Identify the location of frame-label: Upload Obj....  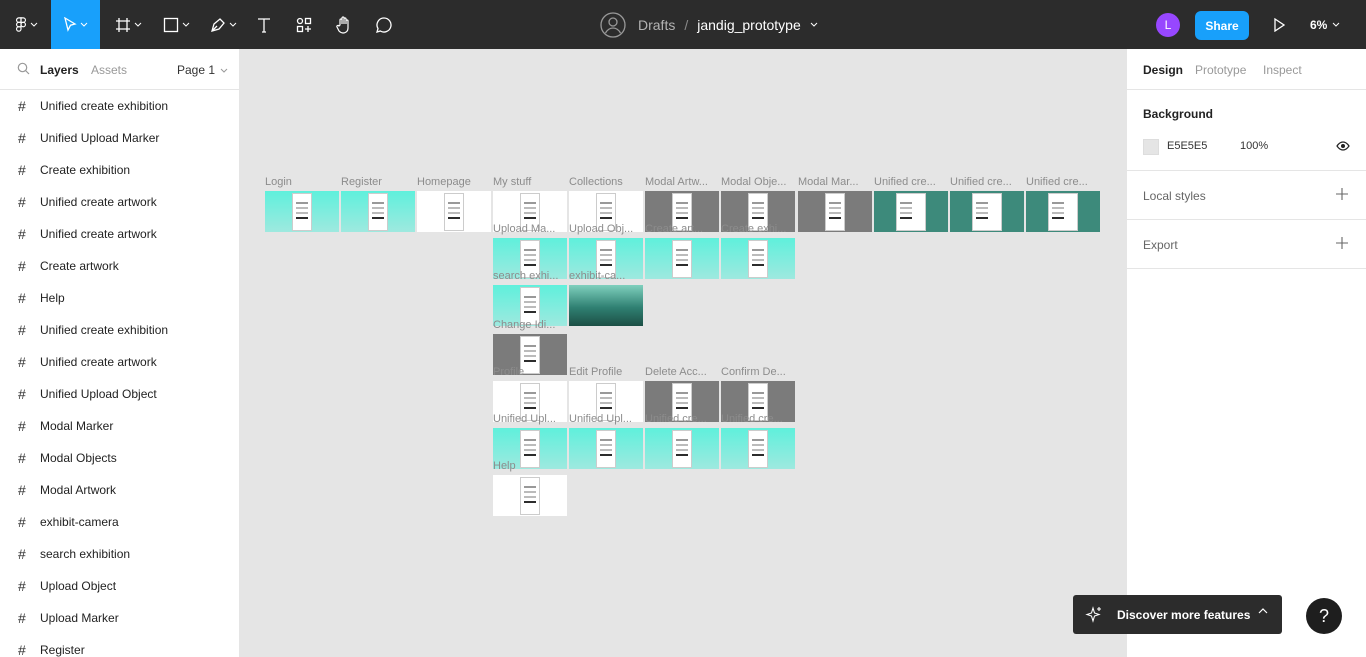
(606, 229).